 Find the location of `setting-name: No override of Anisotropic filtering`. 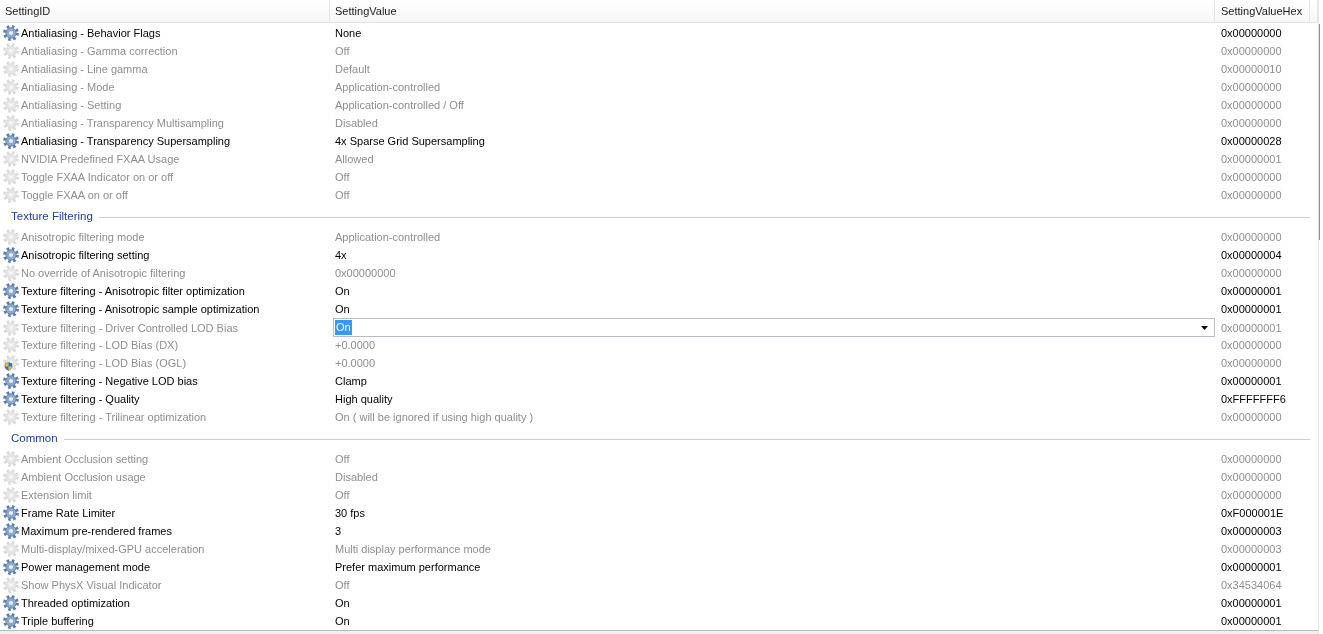

setting-name: No override of Anisotropic filtering is located at coordinates (103, 273).